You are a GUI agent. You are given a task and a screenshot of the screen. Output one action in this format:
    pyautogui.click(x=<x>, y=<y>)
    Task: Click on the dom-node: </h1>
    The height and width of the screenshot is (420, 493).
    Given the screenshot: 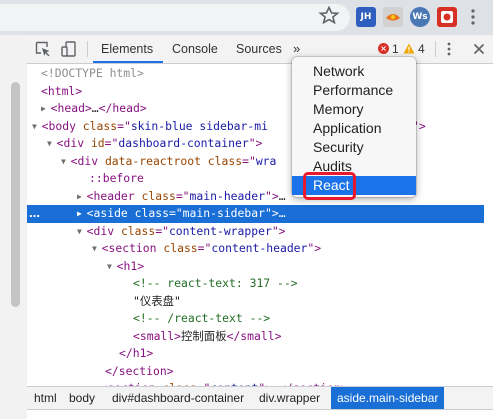 What is the action you would take?
    pyautogui.click(x=260, y=354)
    